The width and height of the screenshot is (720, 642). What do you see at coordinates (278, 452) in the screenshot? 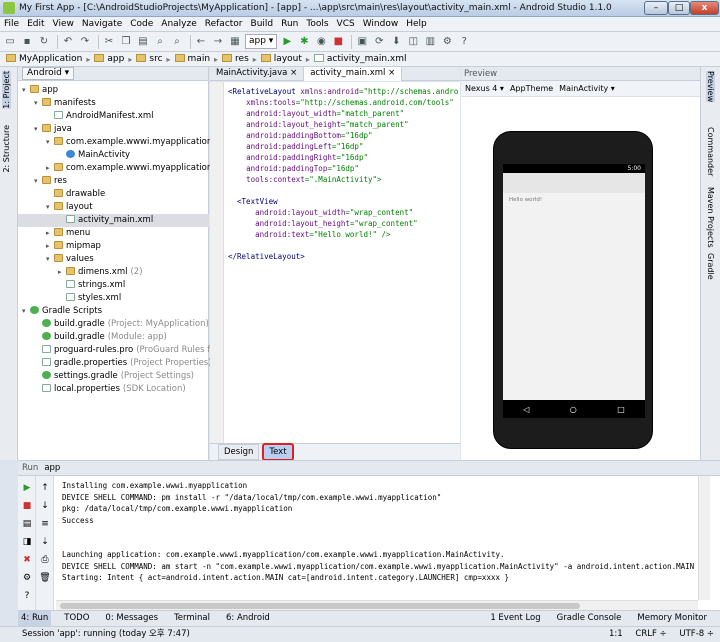
I see `text-tab: Text` at bounding box center [278, 452].